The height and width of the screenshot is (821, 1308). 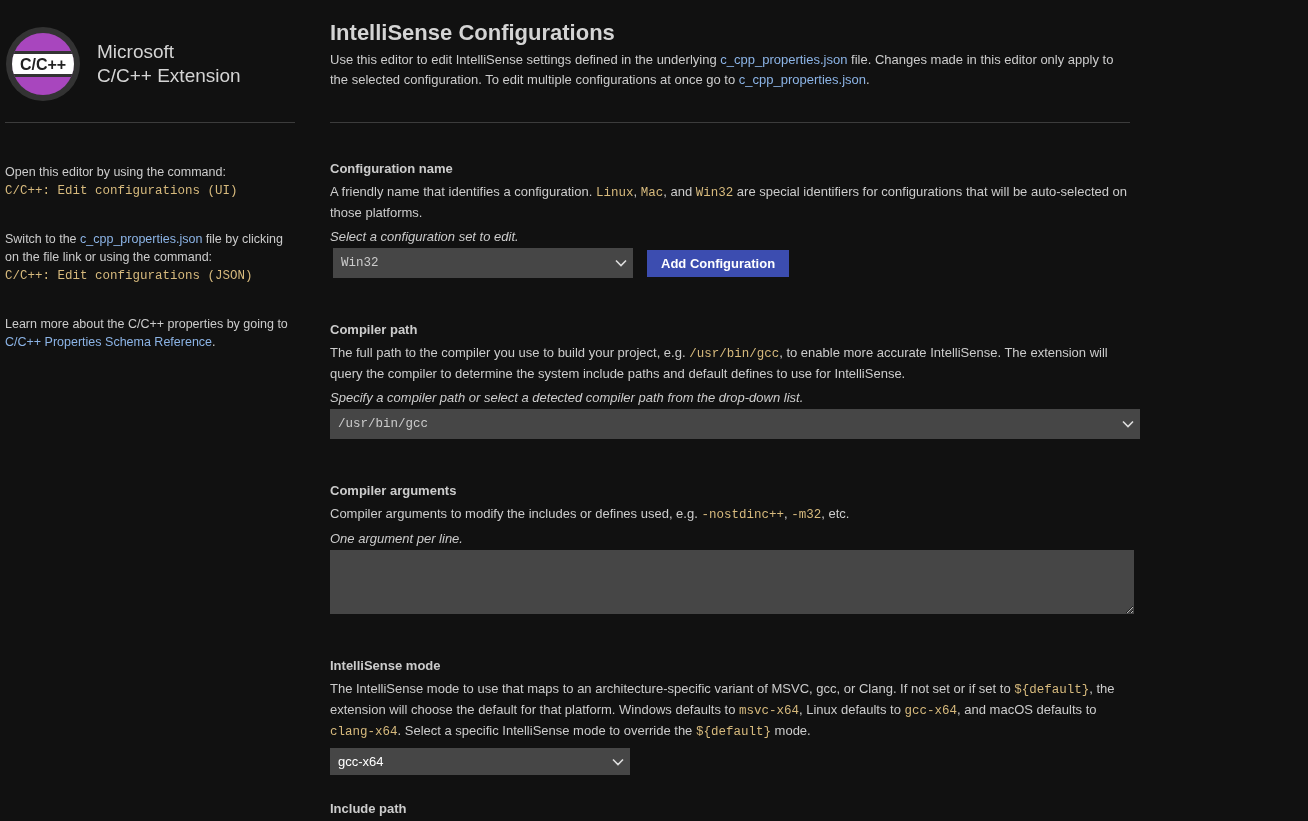 I want to click on intellisense-mode-dropdown: gcc-x64, so click(x=480, y=761).